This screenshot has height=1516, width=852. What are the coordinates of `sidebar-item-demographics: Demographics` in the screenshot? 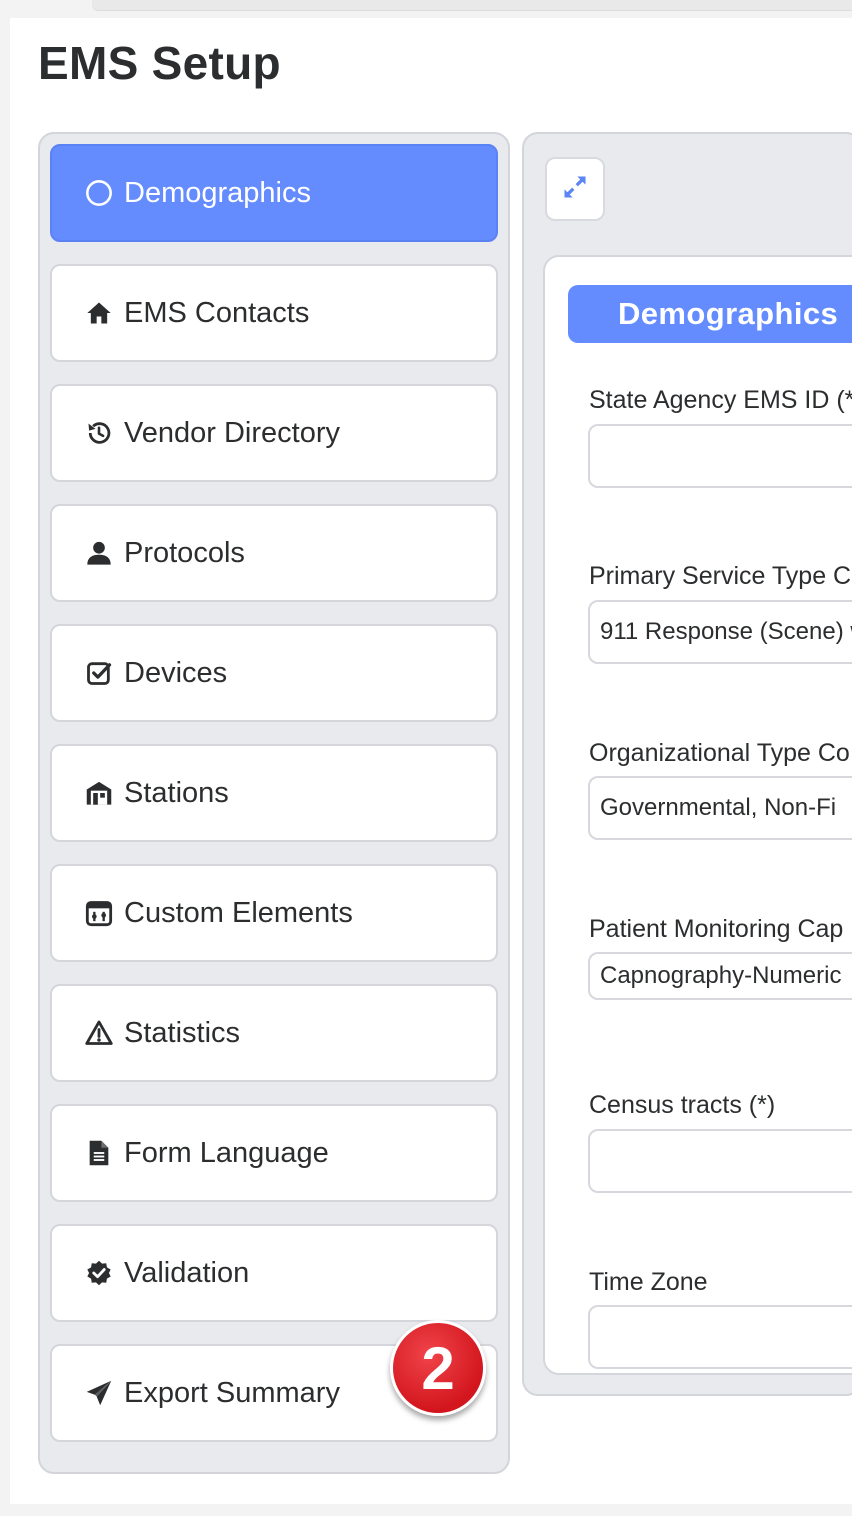 It's located at (274, 193).